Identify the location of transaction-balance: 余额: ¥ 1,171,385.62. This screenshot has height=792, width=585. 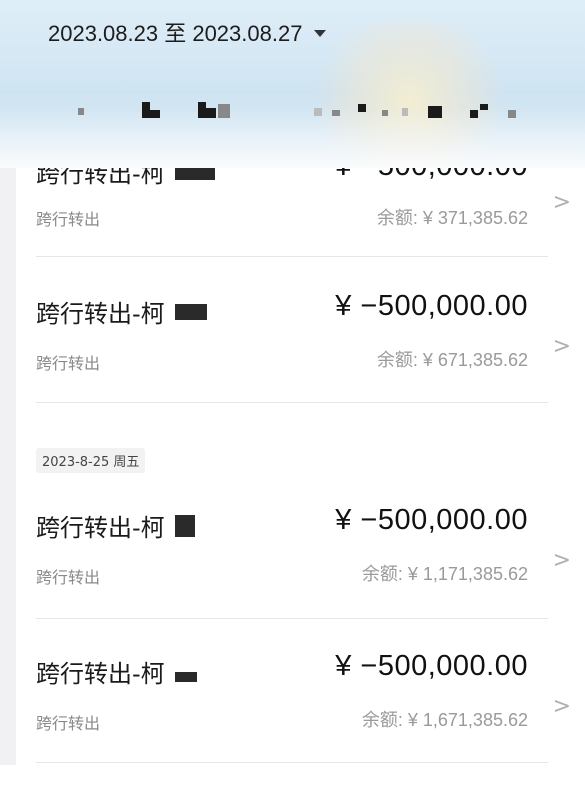
(444, 574).